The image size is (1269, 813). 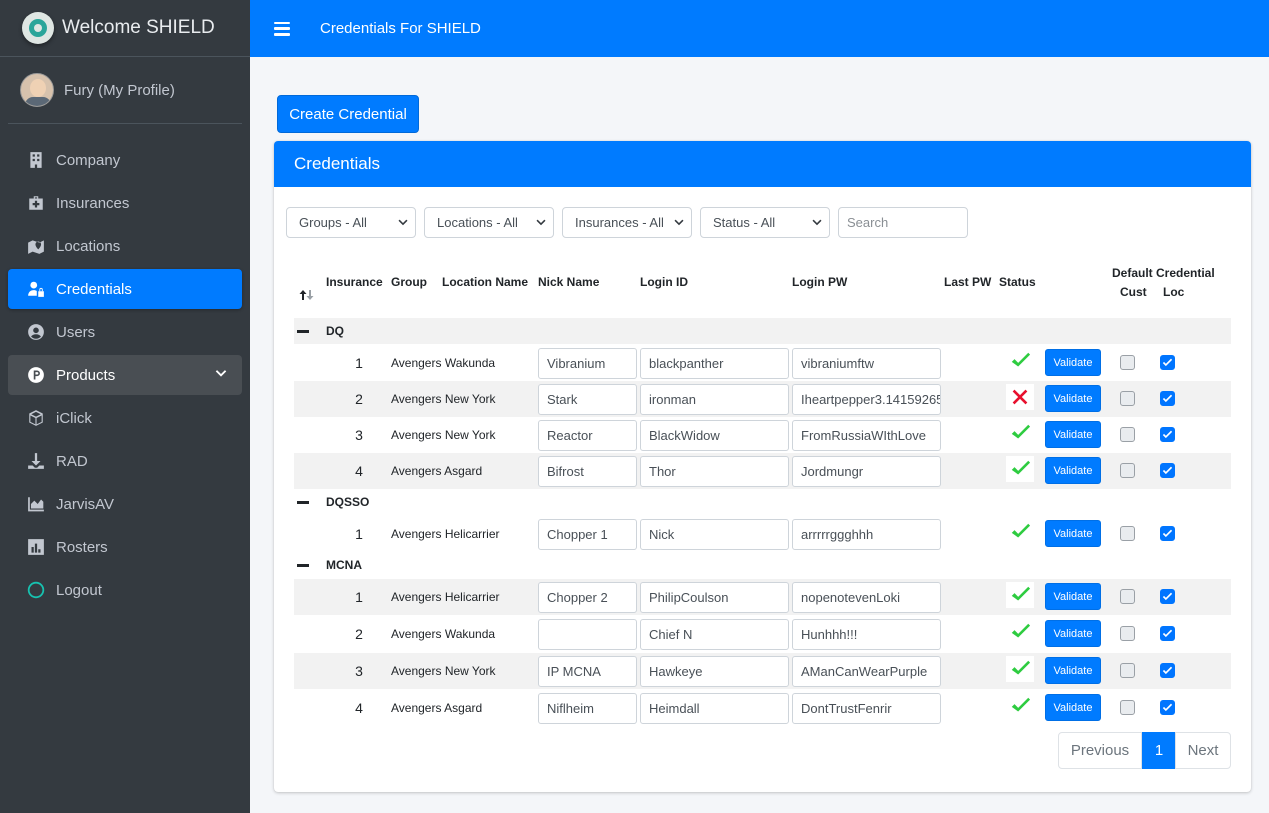 I want to click on login-pw-input: Hunhhh!!!, so click(x=866, y=634).